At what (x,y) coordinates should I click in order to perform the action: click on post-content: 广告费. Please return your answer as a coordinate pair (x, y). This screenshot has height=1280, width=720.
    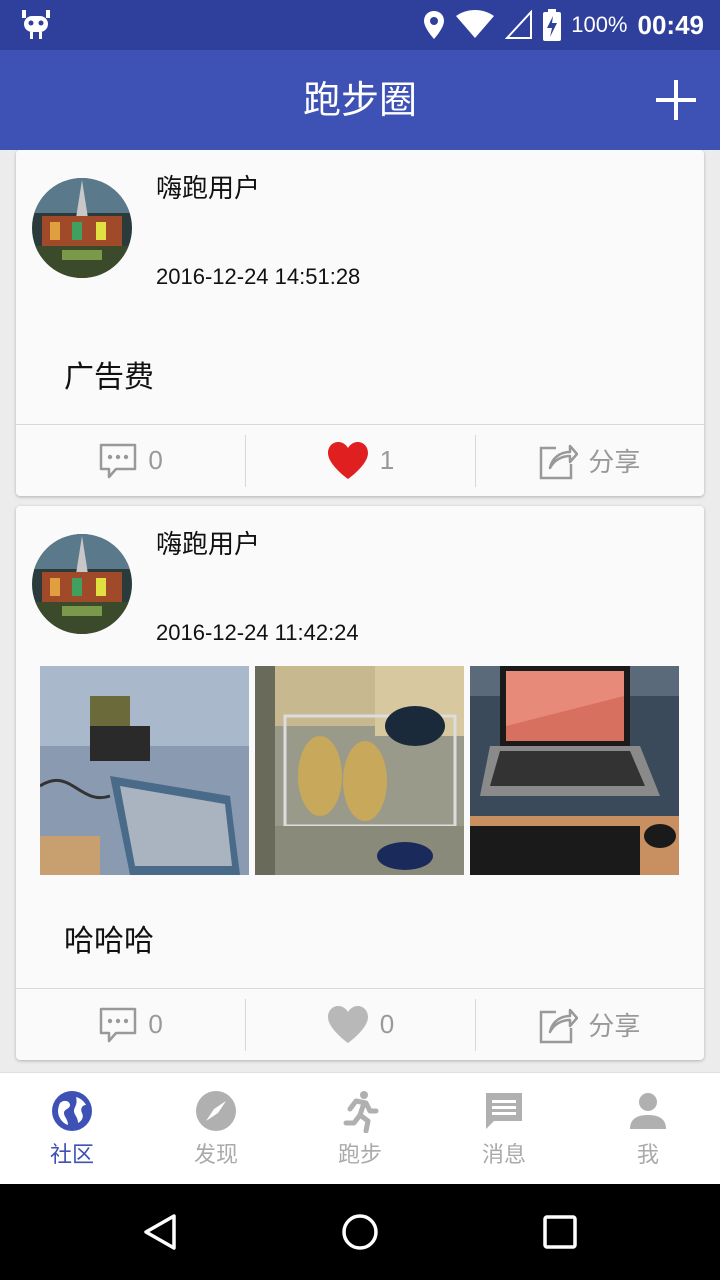
    Looking at the image, I should click on (109, 377).